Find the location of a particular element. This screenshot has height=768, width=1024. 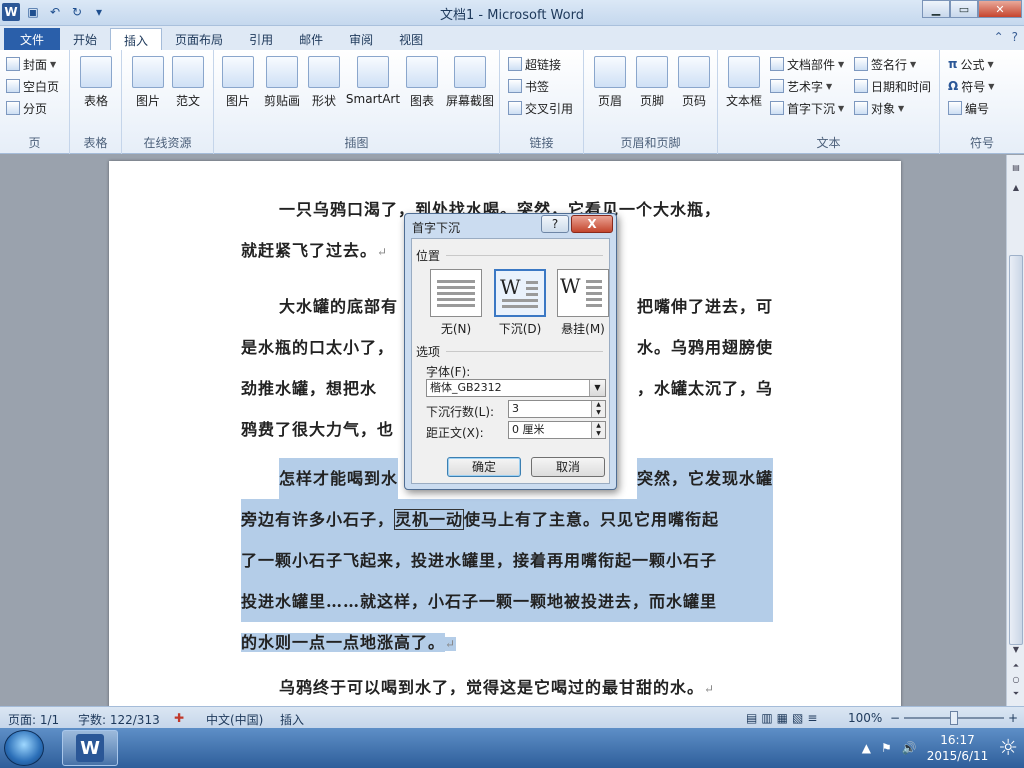

paragraph-4: 乌鸦终于可以喝到水了，觉得这是它喝过的最甘甜的水。↵ is located at coordinates (507, 686).